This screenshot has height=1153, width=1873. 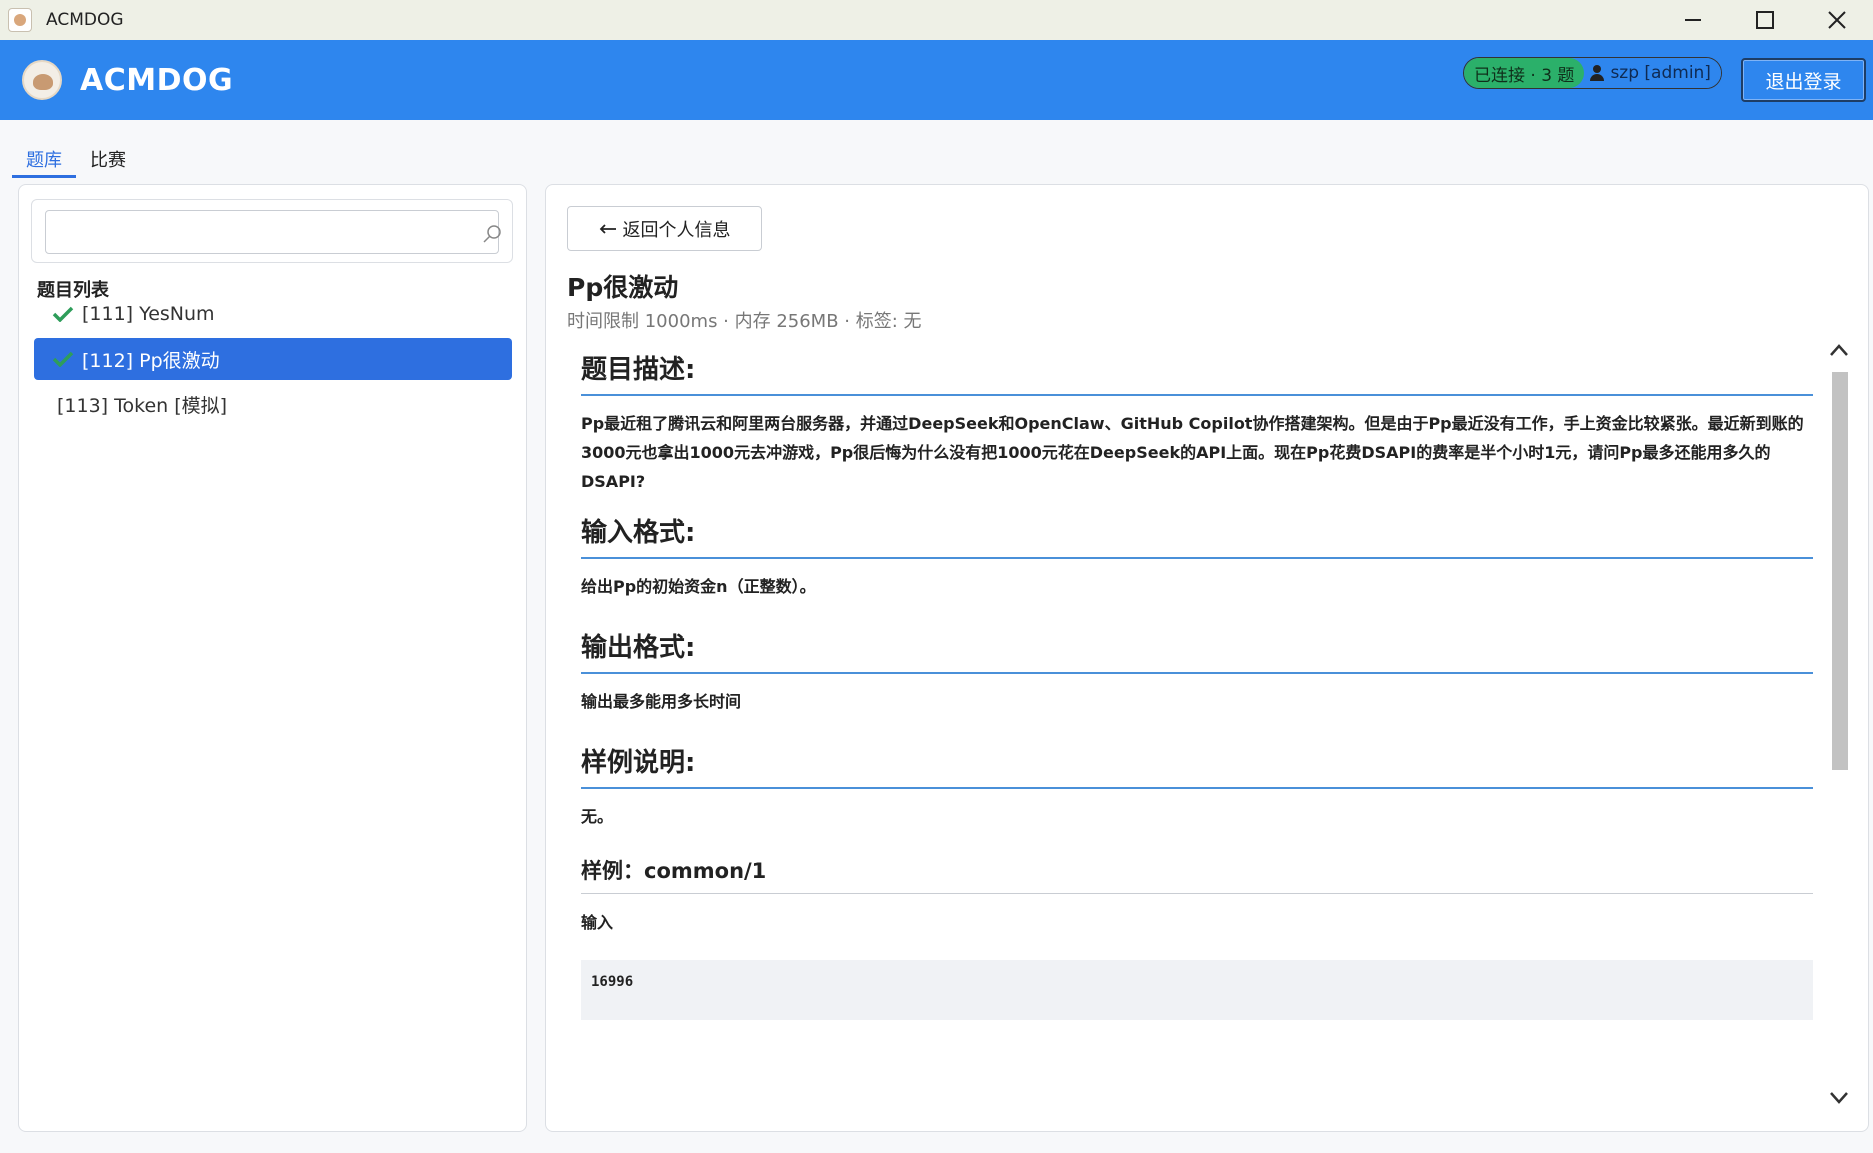 What do you see at coordinates (936, 158) in the screenshot?
I see `main-tabs: 题库 比赛` at bounding box center [936, 158].